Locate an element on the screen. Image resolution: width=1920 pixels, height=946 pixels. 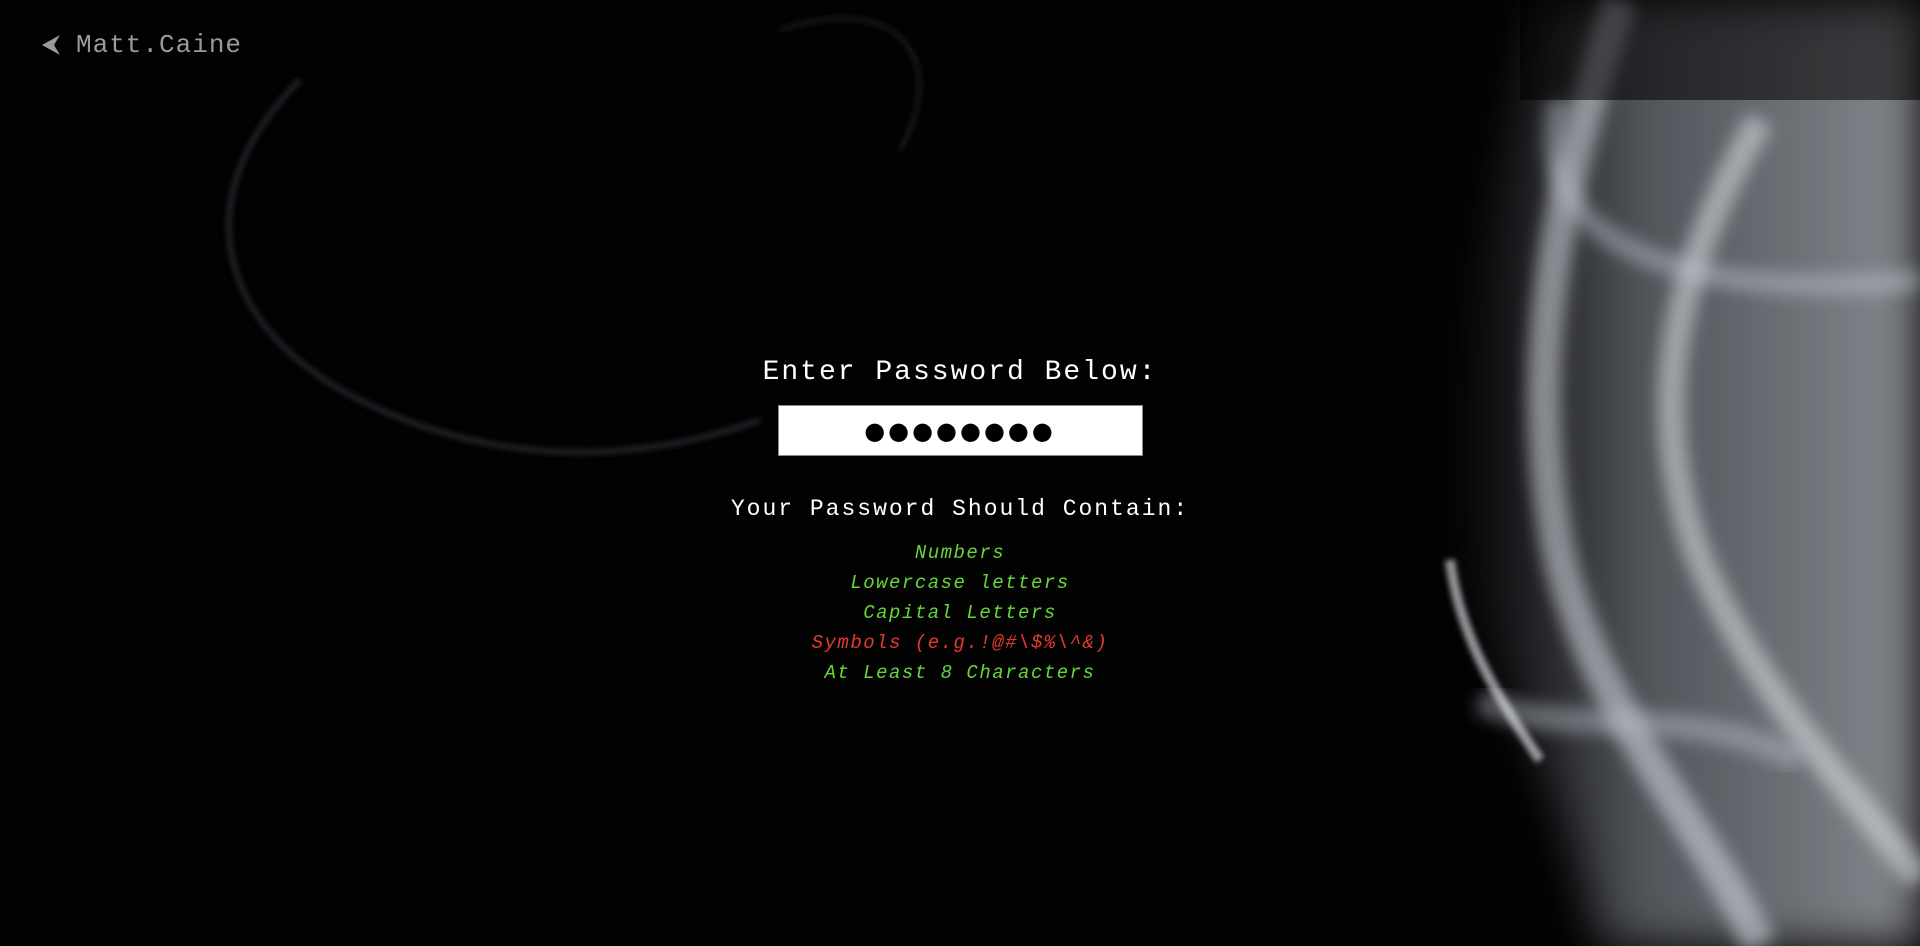
back-link-label: Matt.Caine is located at coordinates (159, 45).